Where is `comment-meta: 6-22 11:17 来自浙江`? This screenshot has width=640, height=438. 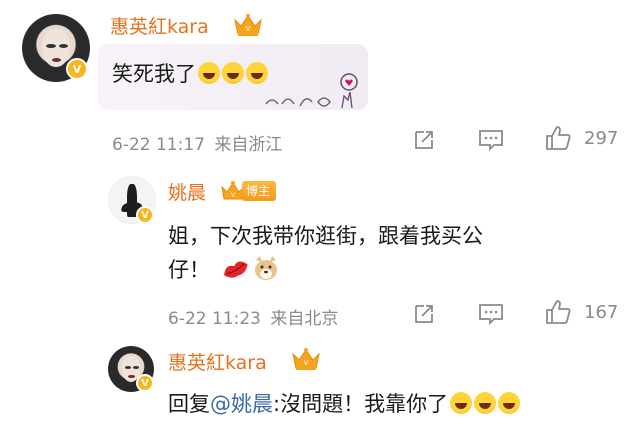 comment-meta: 6-22 11:17 来自浙江 is located at coordinates (197, 142).